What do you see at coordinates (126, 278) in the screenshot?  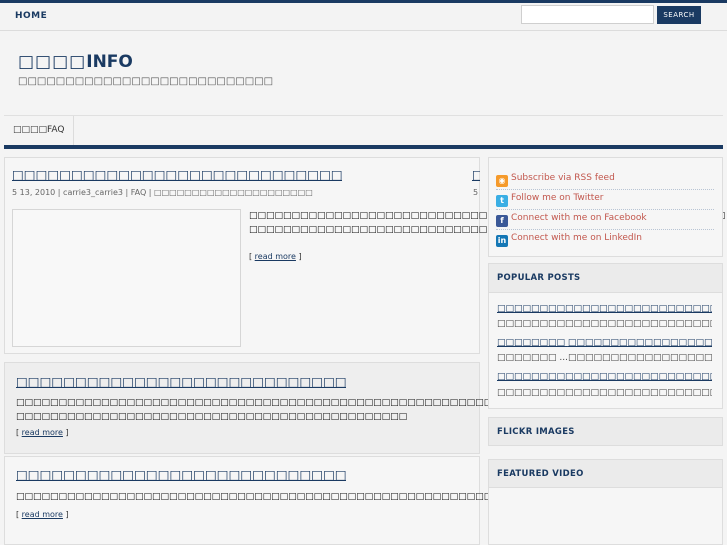 I see `post-thumbnail` at bounding box center [126, 278].